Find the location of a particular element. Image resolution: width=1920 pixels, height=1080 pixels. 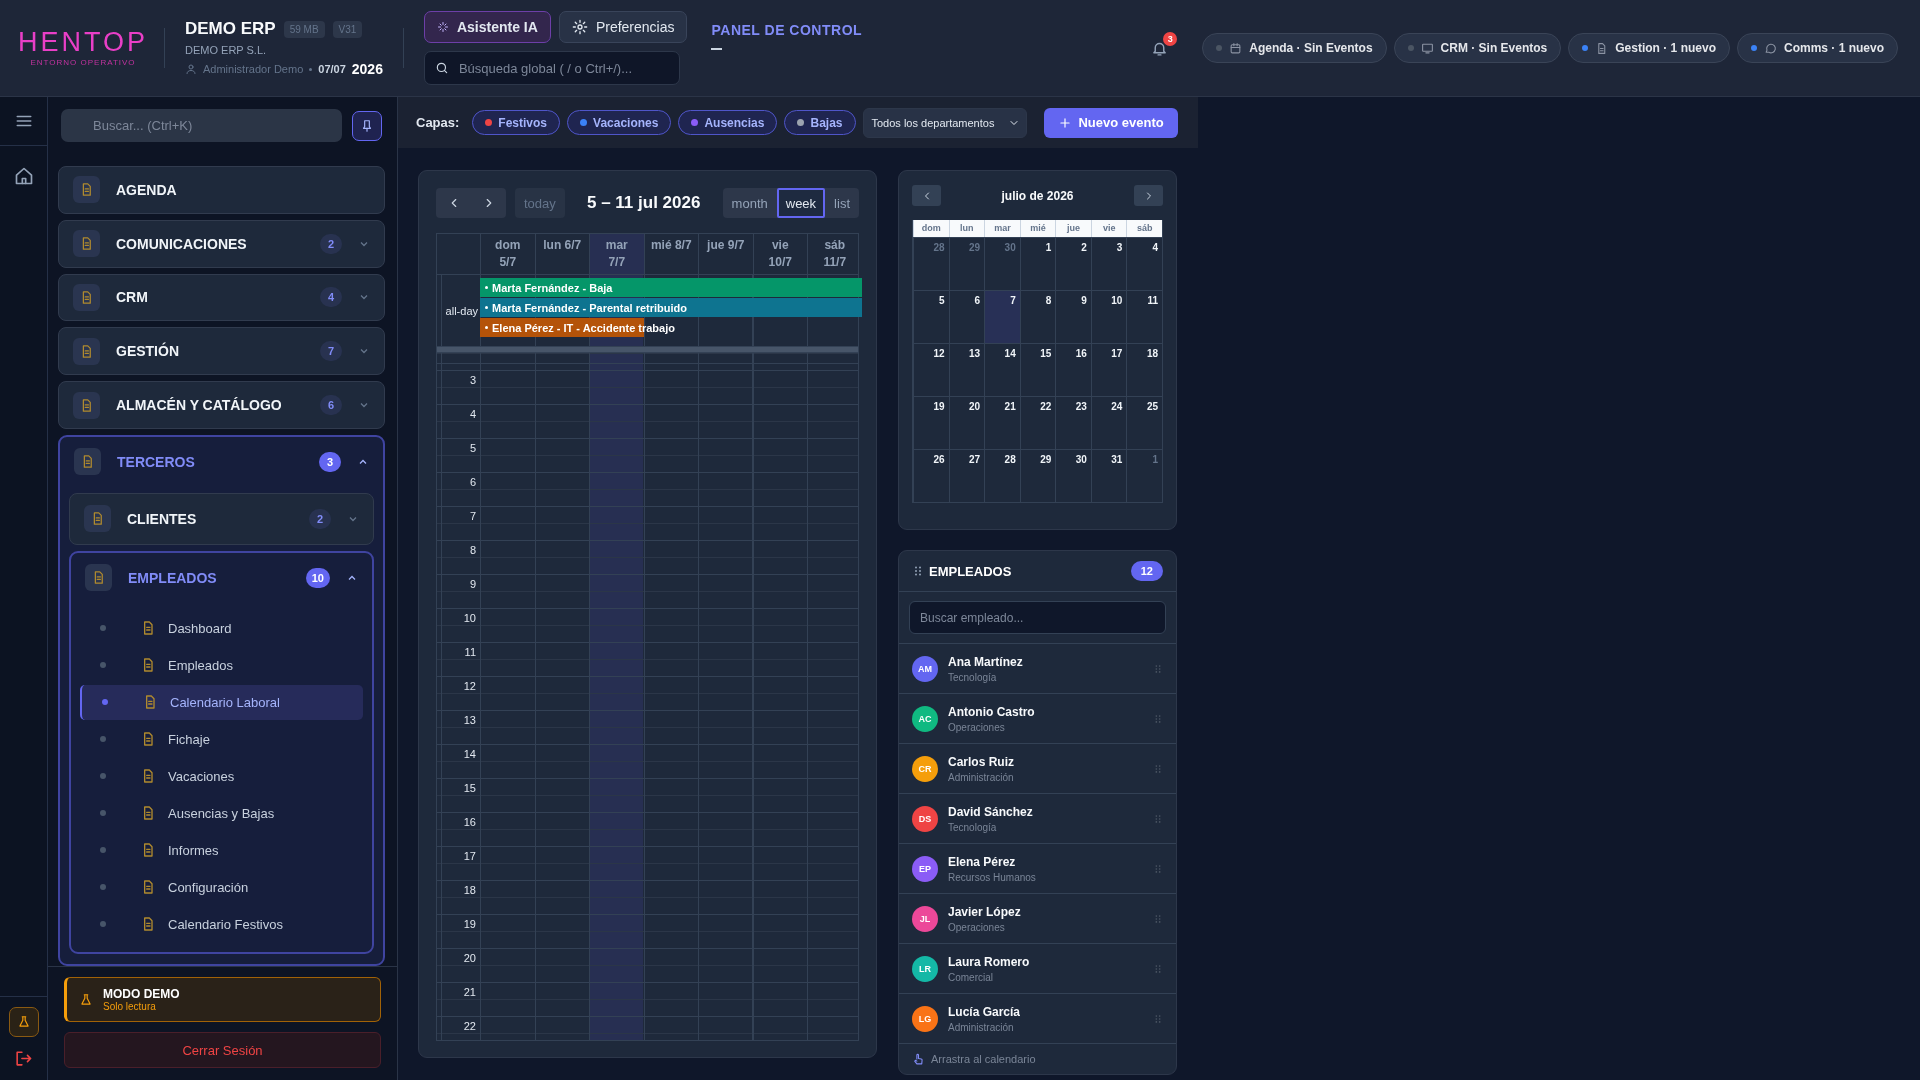

day-cell: 11 is located at coordinates (1144, 316).